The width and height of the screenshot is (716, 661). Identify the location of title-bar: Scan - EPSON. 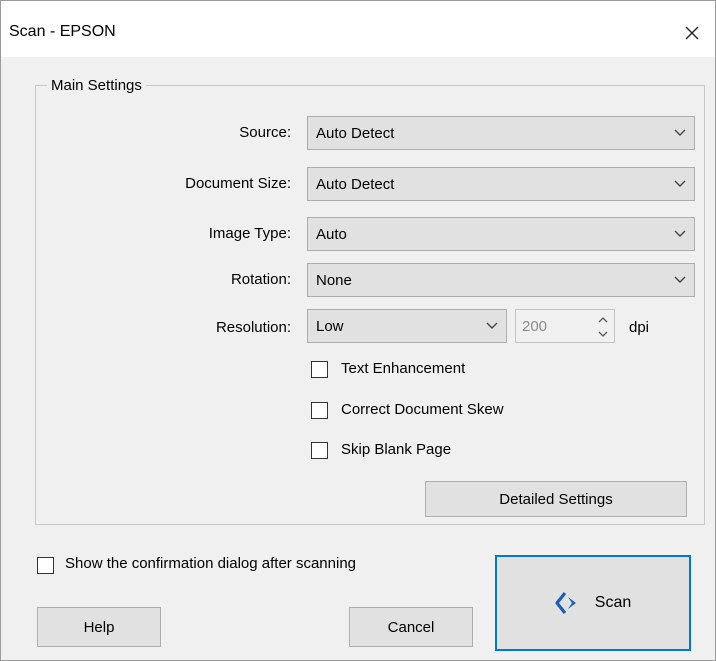
(358, 29).